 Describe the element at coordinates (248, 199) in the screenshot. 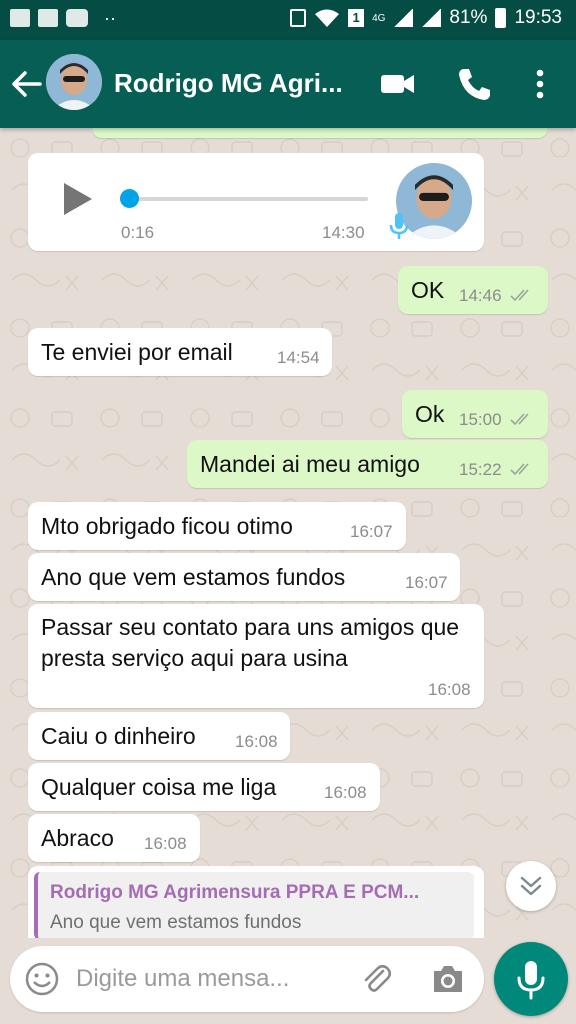

I see `audio-progress-track` at that location.